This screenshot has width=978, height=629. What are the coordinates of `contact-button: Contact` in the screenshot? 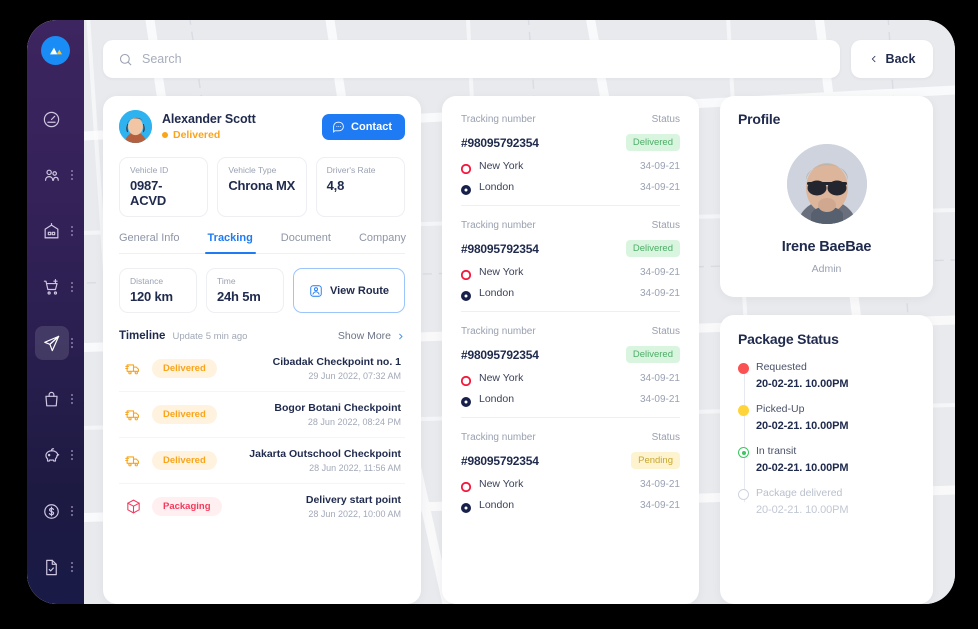 It's located at (363, 126).